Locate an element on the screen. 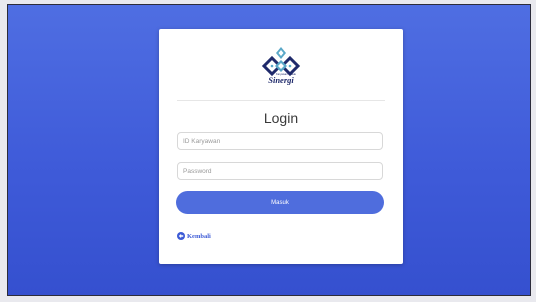  employee-id-input is located at coordinates (280, 141).